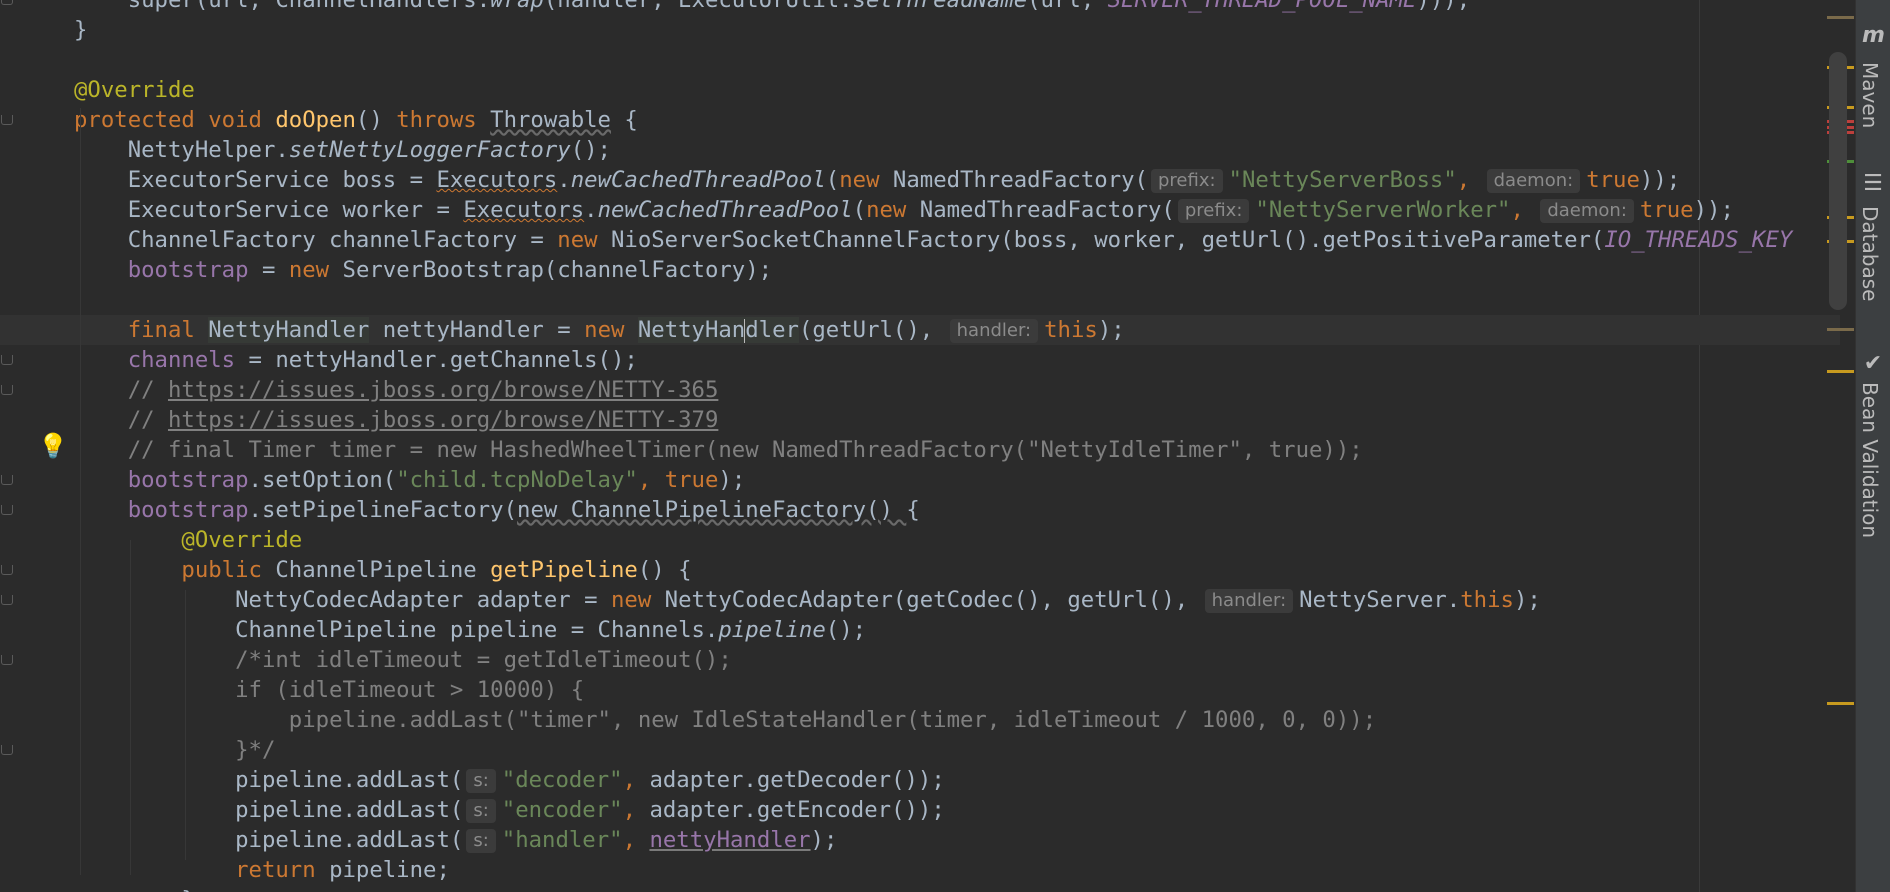  Describe the element at coordinates (517, 6) in the screenshot. I see `code-token: wrap` at that location.